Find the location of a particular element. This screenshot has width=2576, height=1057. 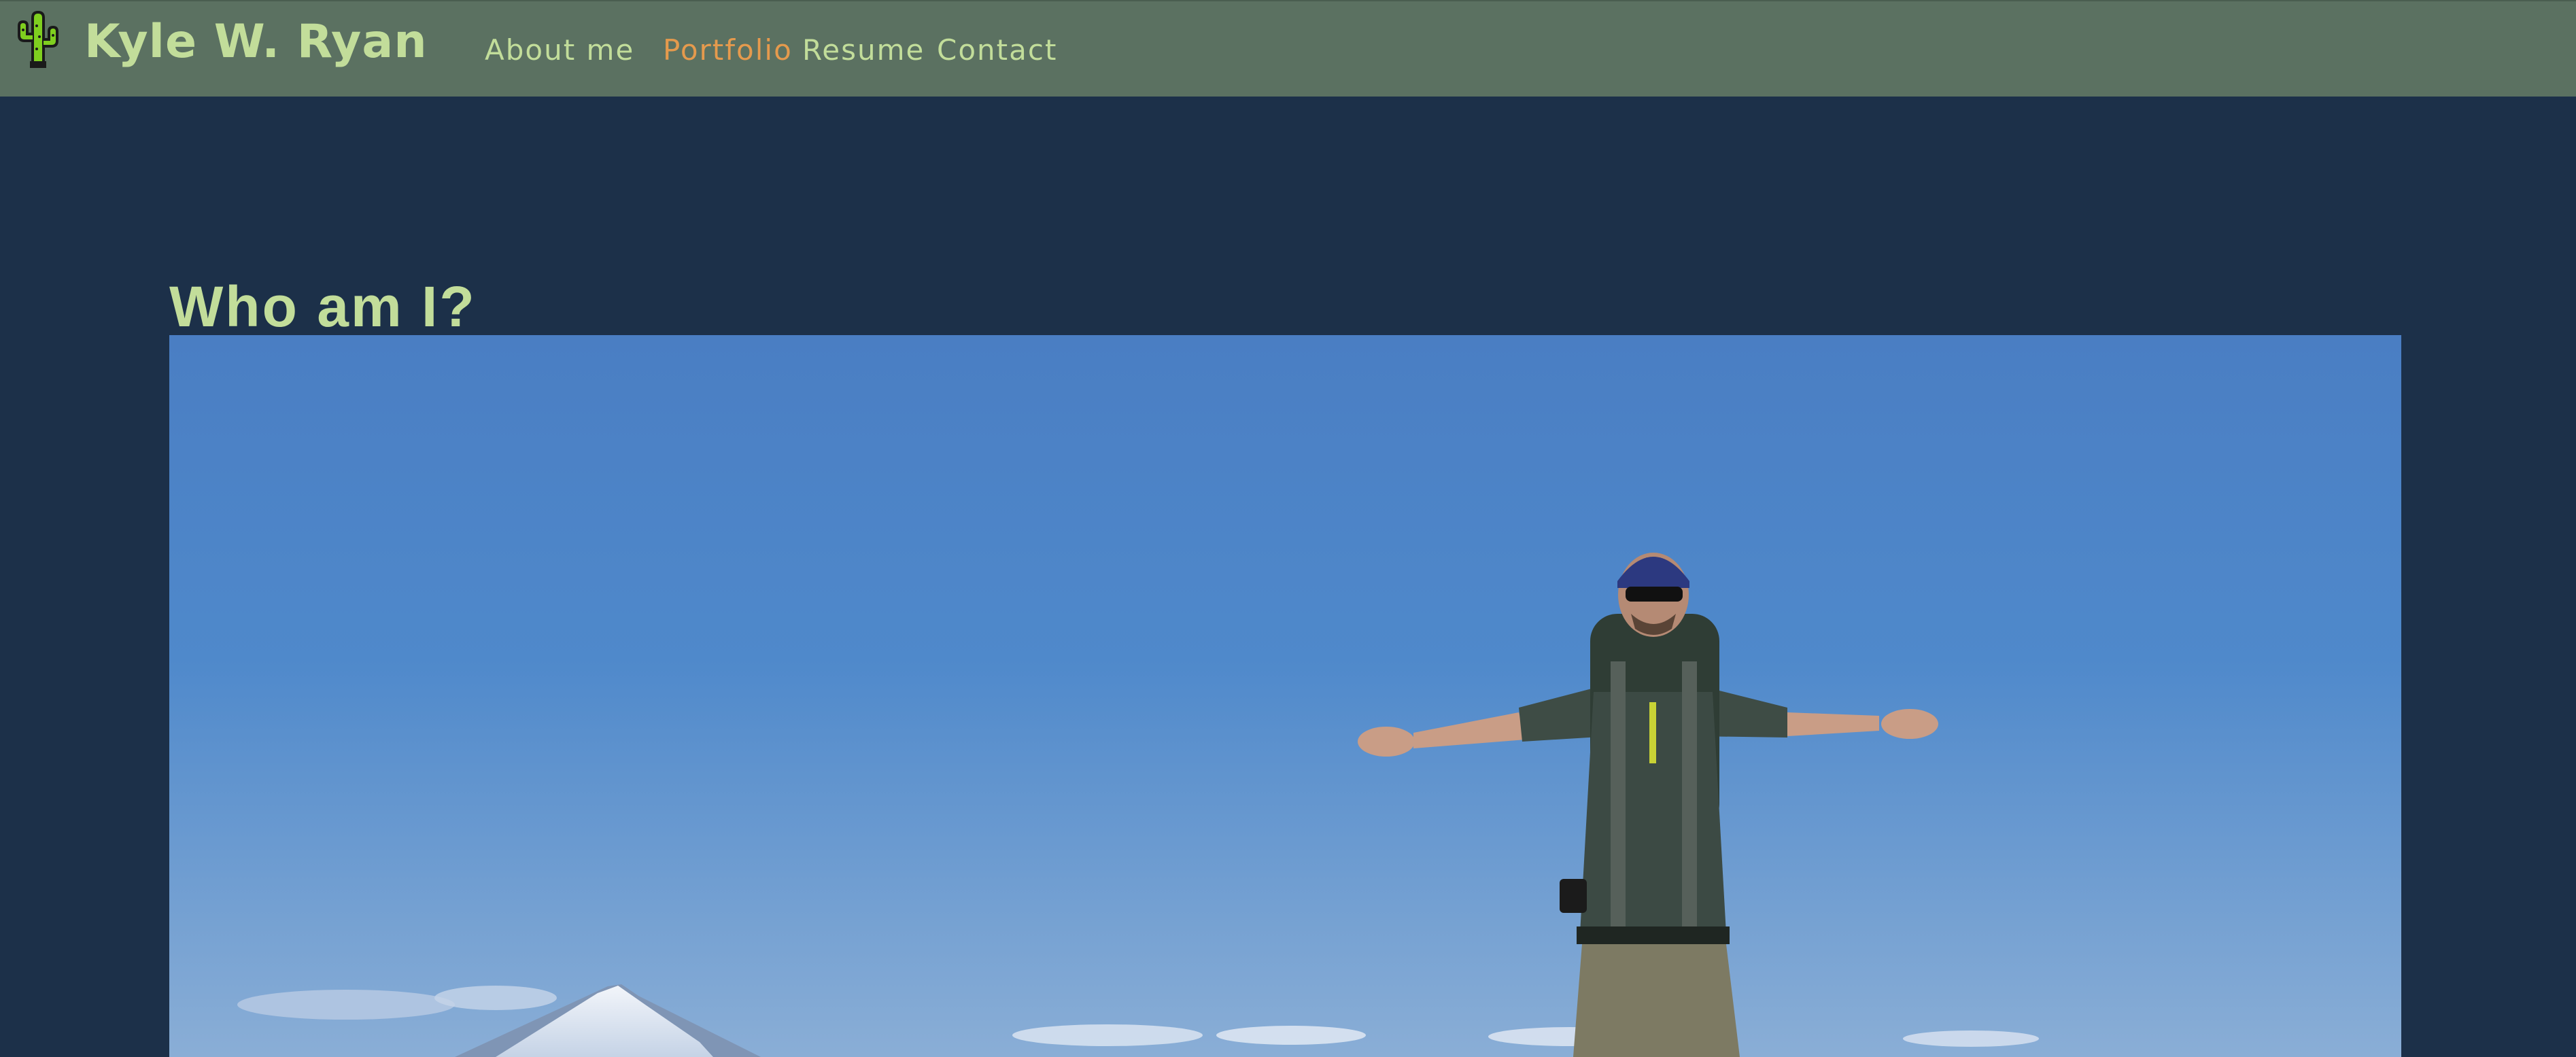

nav-contact: Contact is located at coordinates (997, 50).